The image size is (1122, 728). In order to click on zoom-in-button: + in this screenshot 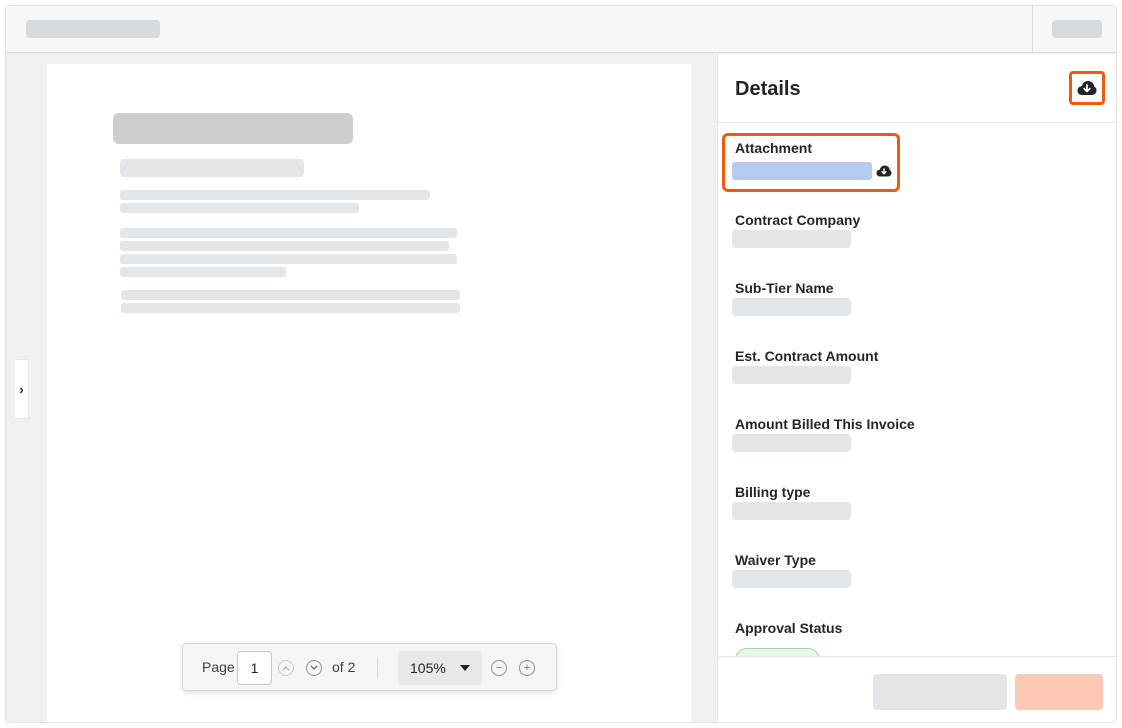, I will do `click(527, 668)`.